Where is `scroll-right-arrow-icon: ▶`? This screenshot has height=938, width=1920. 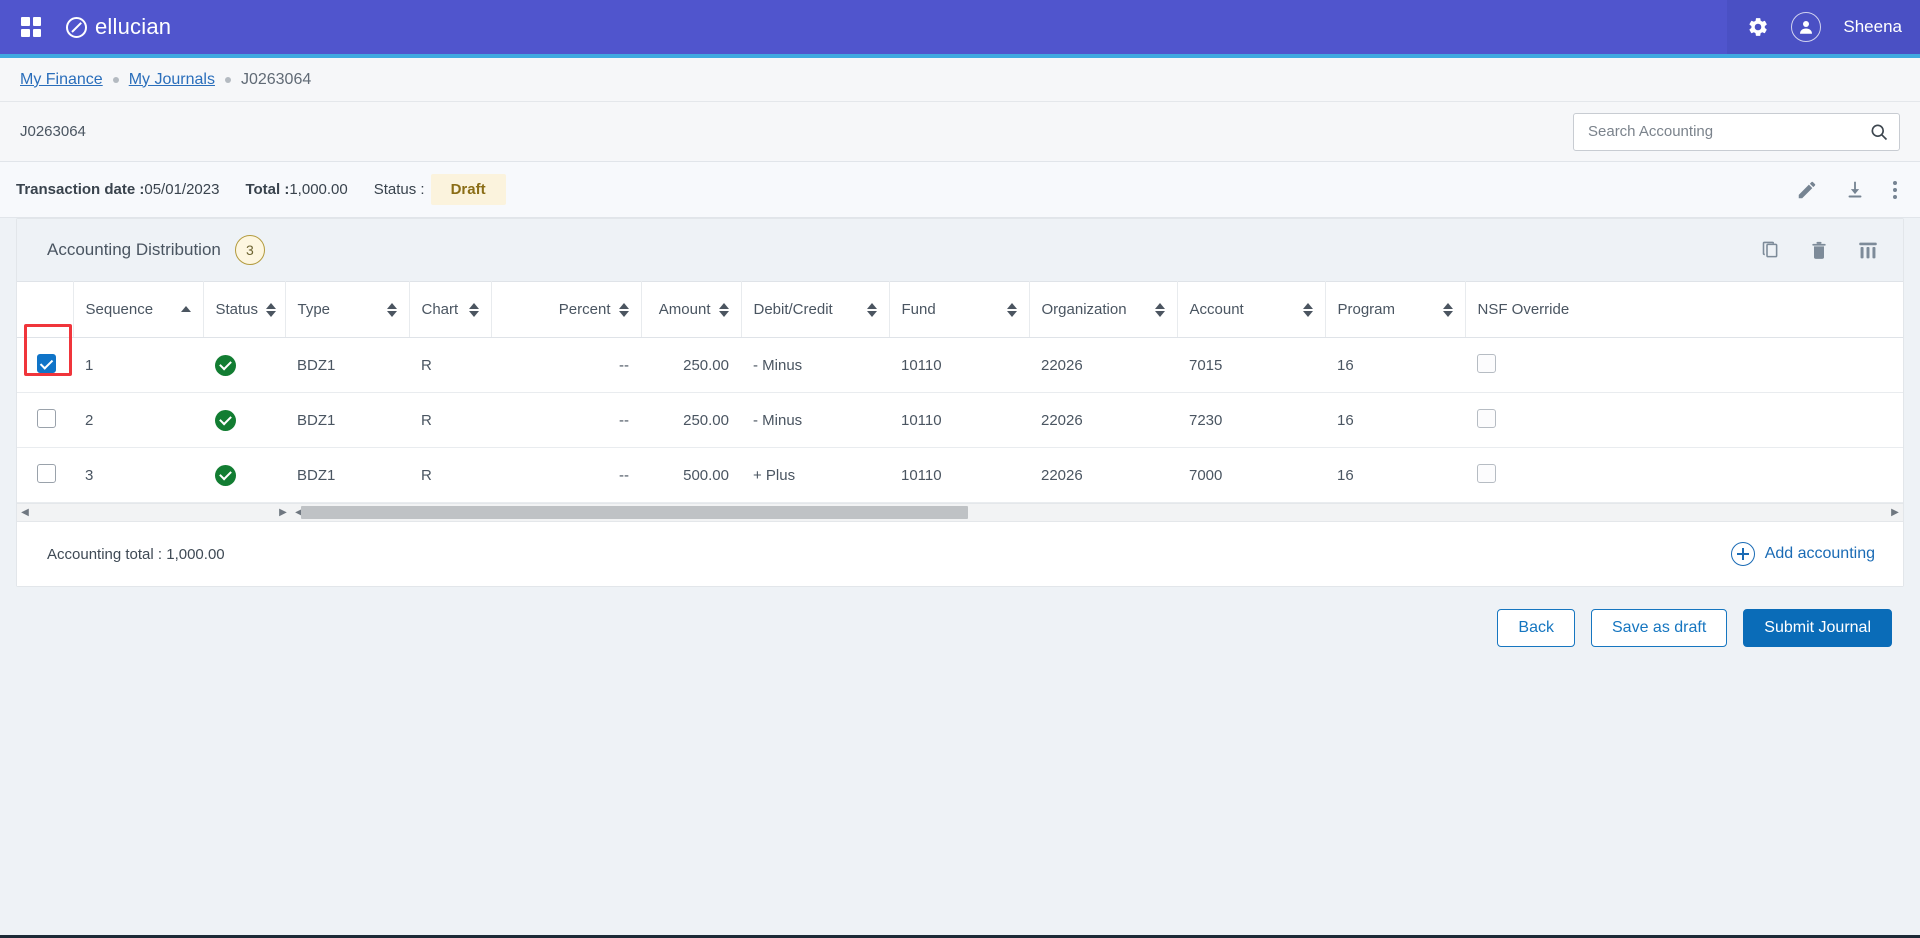 scroll-right-arrow-icon: ▶ is located at coordinates (1895, 512).